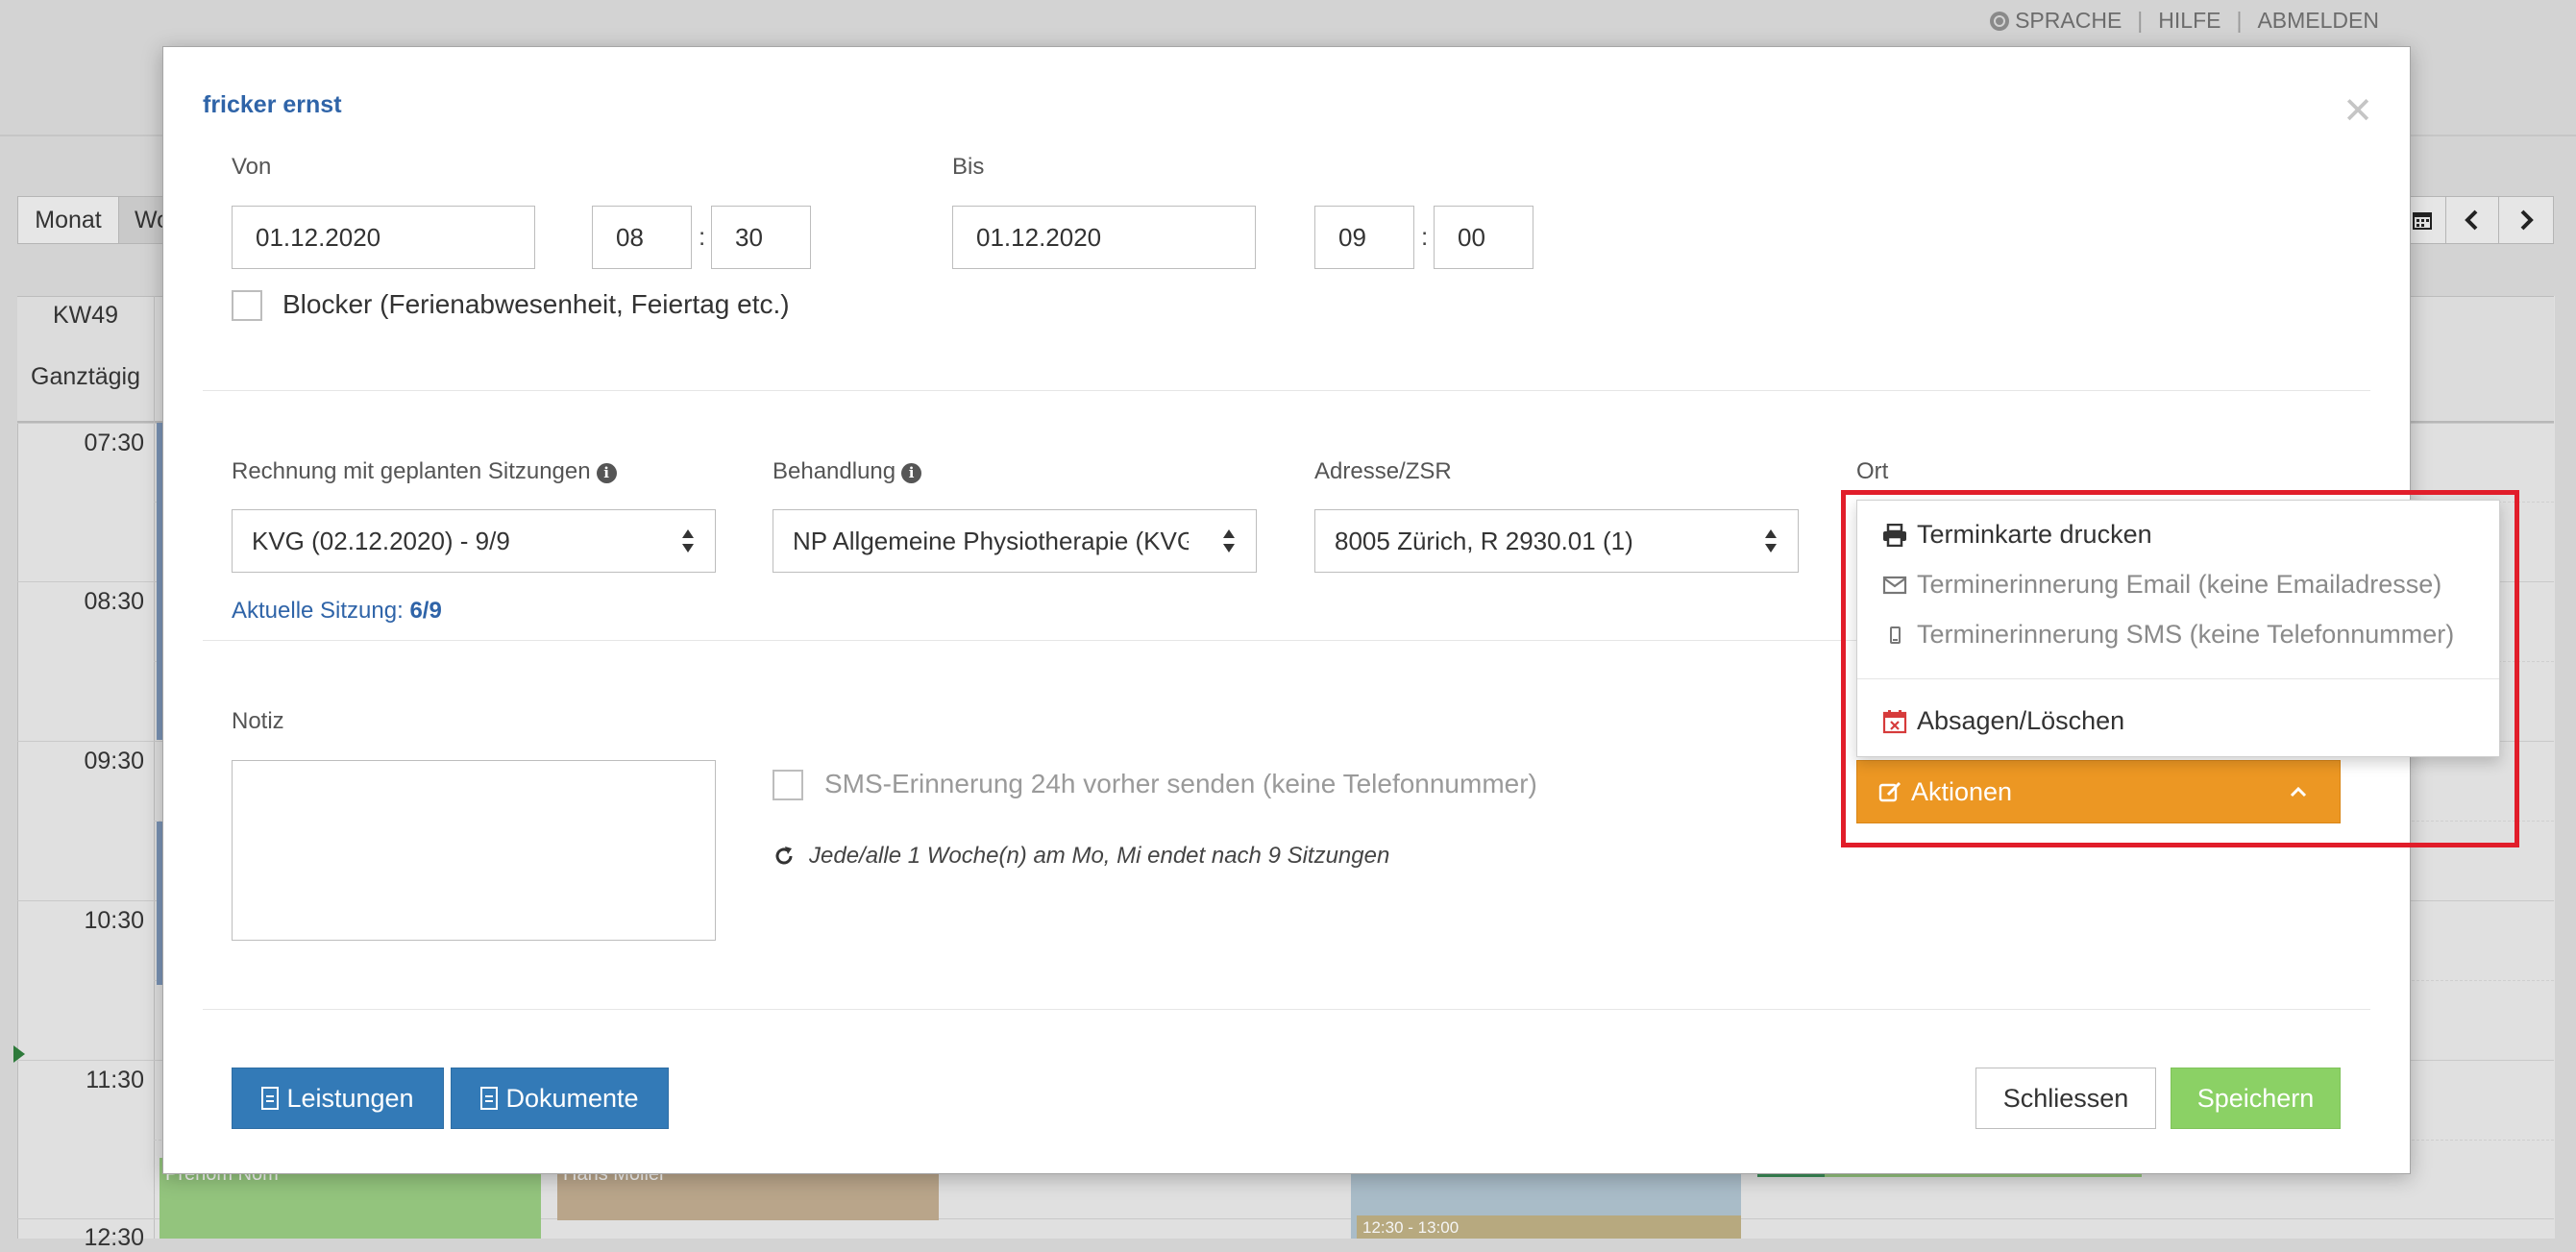 Image resolution: width=2576 pixels, height=1252 pixels. What do you see at coordinates (2358, 111) in the screenshot?
I see `close-icon: ✕` at bounding box center [2358, 111].